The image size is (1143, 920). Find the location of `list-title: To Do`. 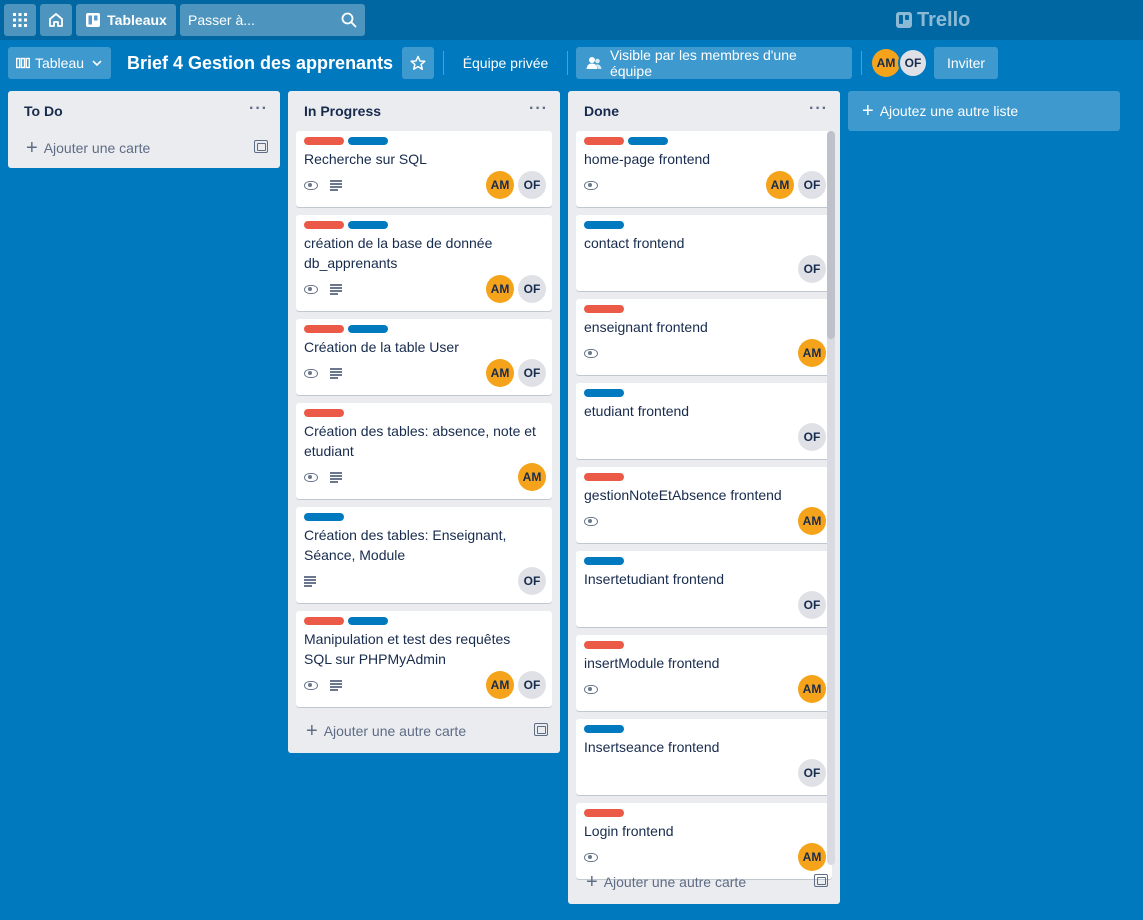

list-title: To Do is located at coordinates (43, 111).